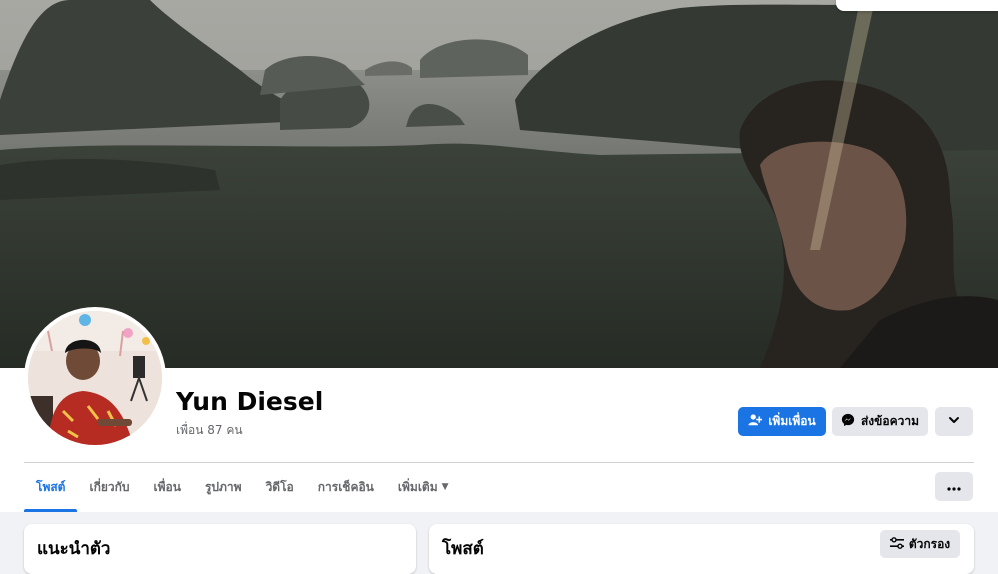 The image size is (998, 574). I want to click on friends-count: เพื่อน 87 คน, so click(209, 430).